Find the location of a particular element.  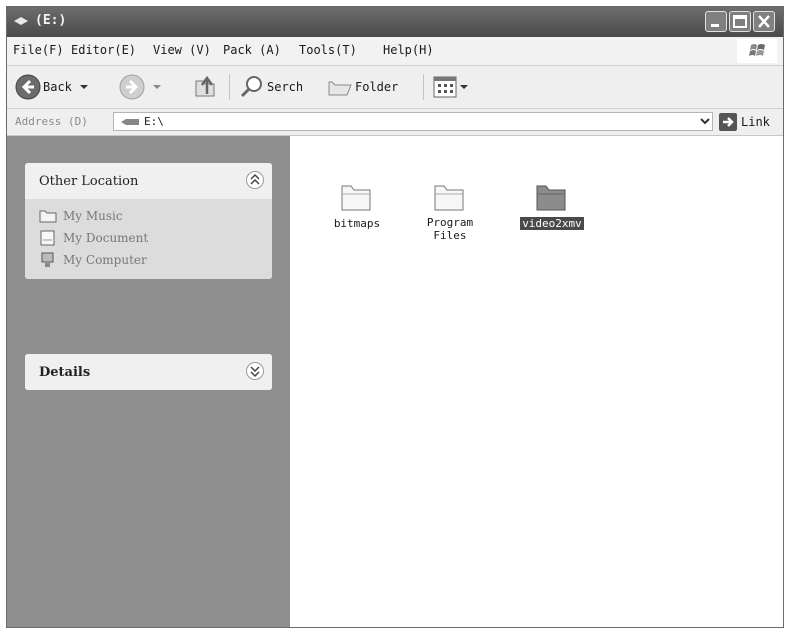

search-icon is located at coordinates (251, 87).